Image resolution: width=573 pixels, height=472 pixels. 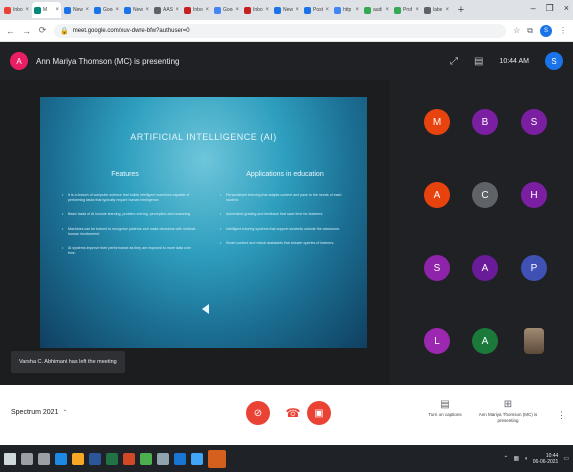 I want to click on taskbar-mail-icon, so click(x=180, y=458).